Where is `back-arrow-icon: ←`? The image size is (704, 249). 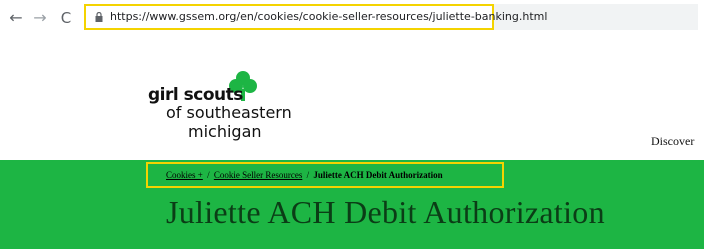 back-arrow-icon: ← is located at coordinates (16, 18).